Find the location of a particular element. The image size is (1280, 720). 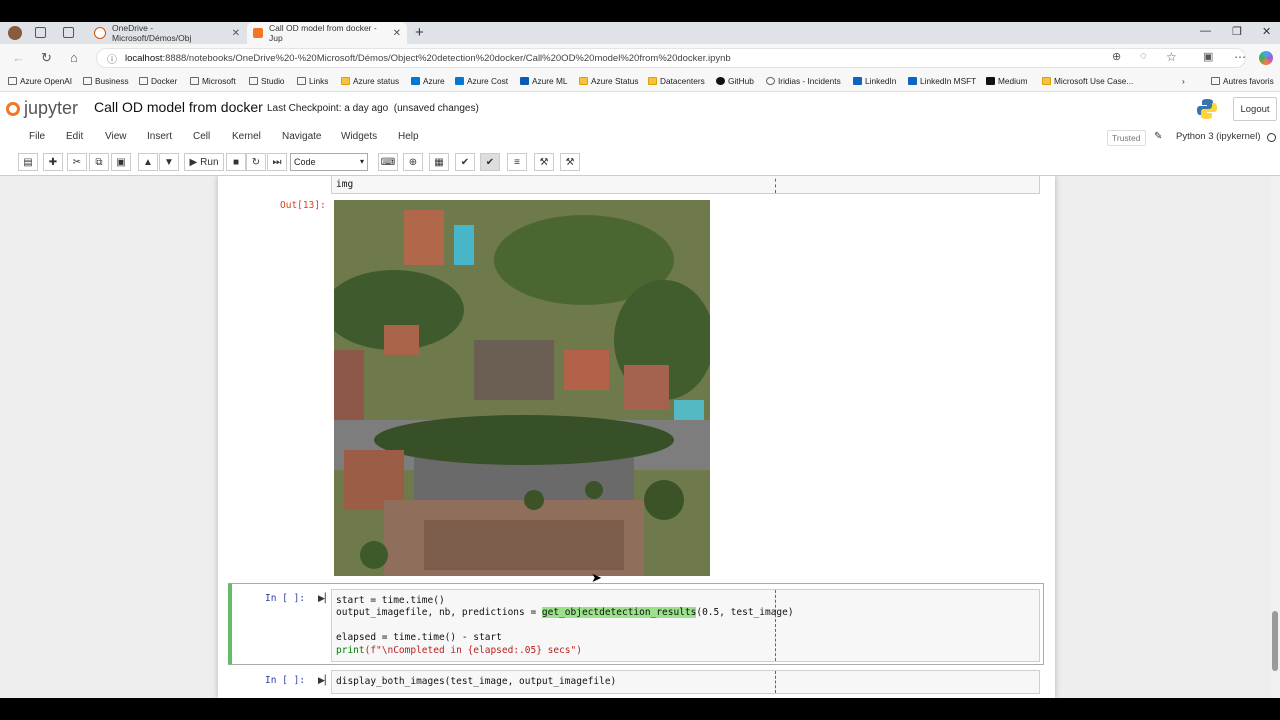

menu-view: View is located at coordinates (116, 136).